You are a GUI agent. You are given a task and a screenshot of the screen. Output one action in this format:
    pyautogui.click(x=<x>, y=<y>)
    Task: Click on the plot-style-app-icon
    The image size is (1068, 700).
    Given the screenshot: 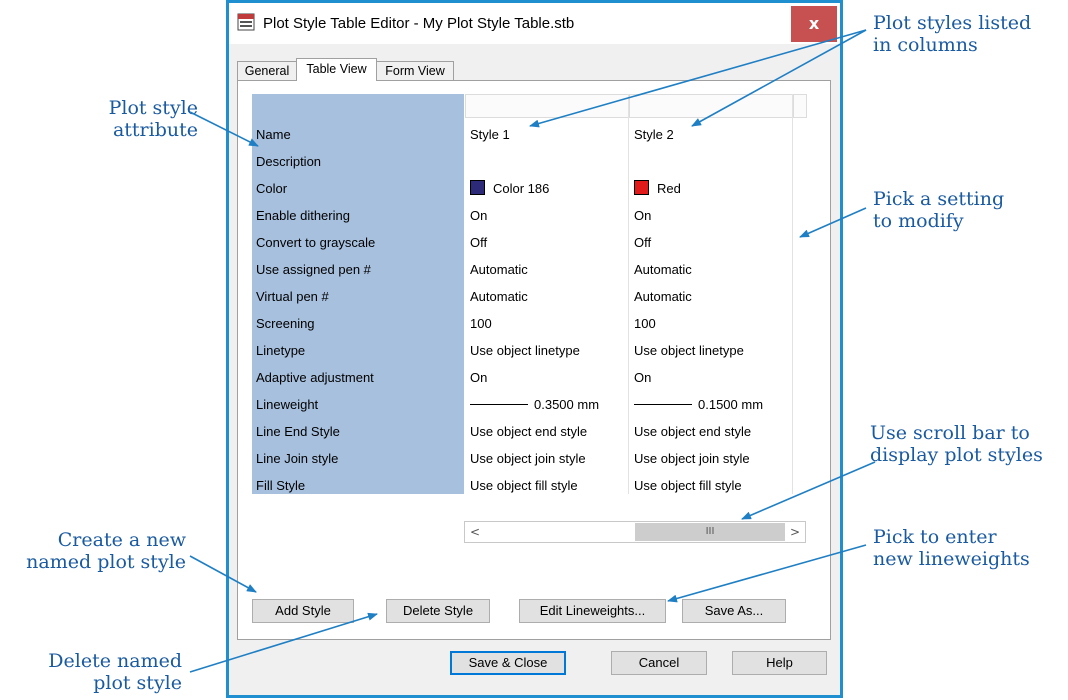 What is the action you would take?
    pyautogui.click(x=246, y=22)
    